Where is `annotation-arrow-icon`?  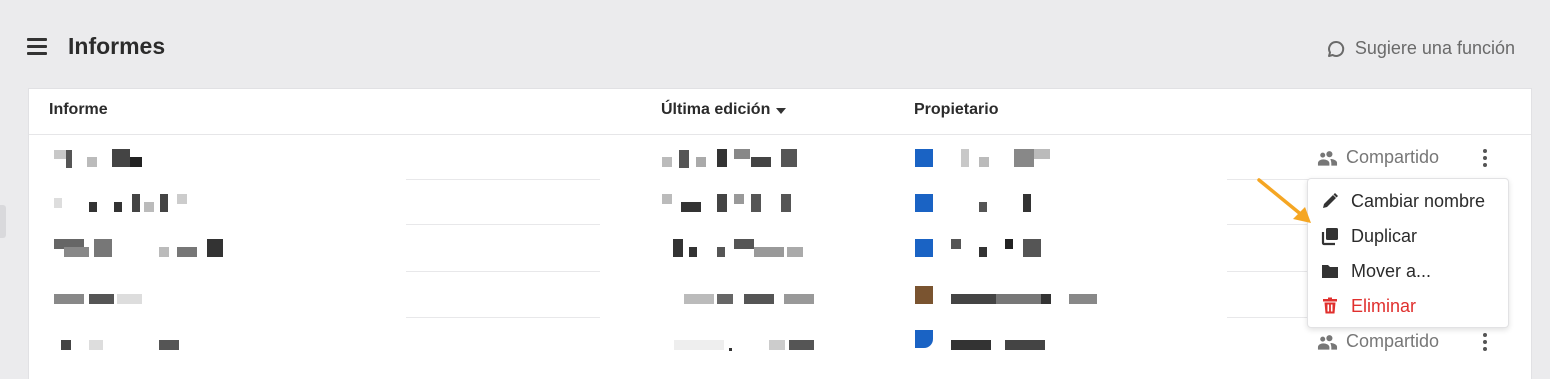
annotation-arrow-icon is located at coordinates (1284, 200).